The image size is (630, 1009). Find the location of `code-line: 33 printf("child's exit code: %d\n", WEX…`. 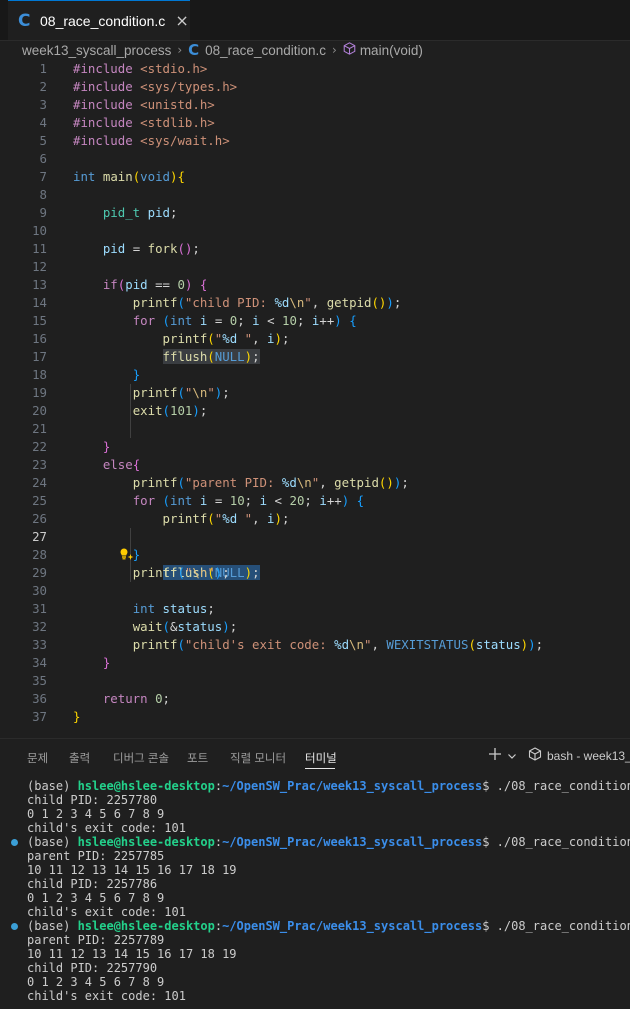

code-line: 33 printf("child's exit code: %d\n", WEX… is located at coordinates (288, 644).